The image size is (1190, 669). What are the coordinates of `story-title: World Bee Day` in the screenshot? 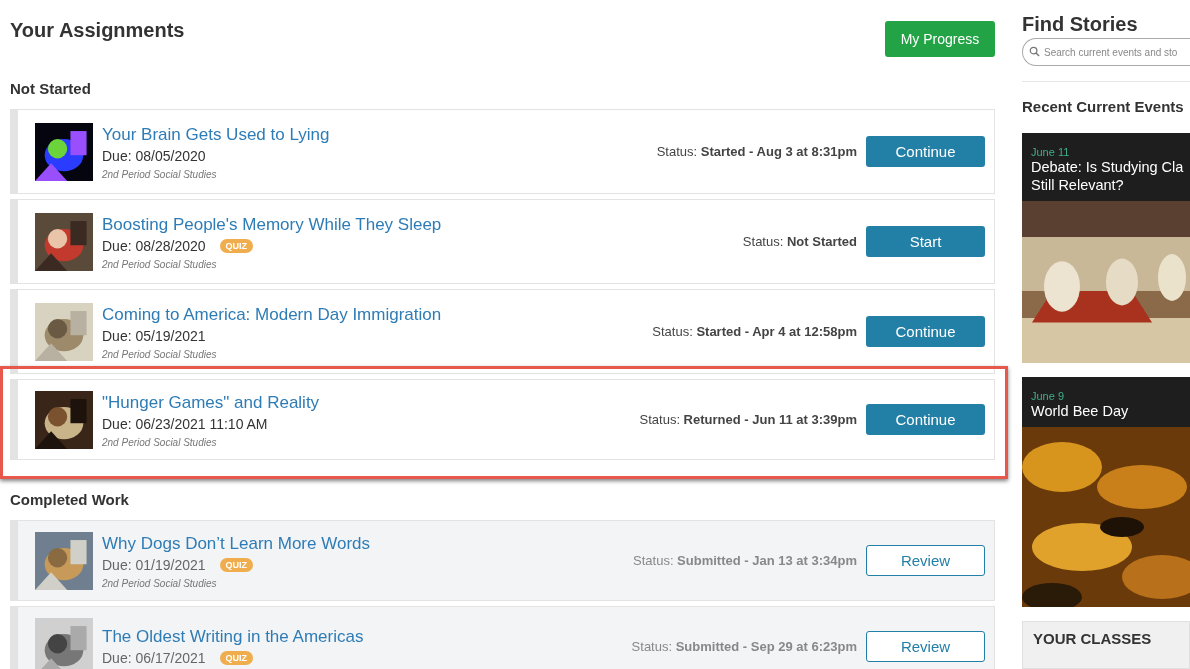 It's located at (1080, 411).